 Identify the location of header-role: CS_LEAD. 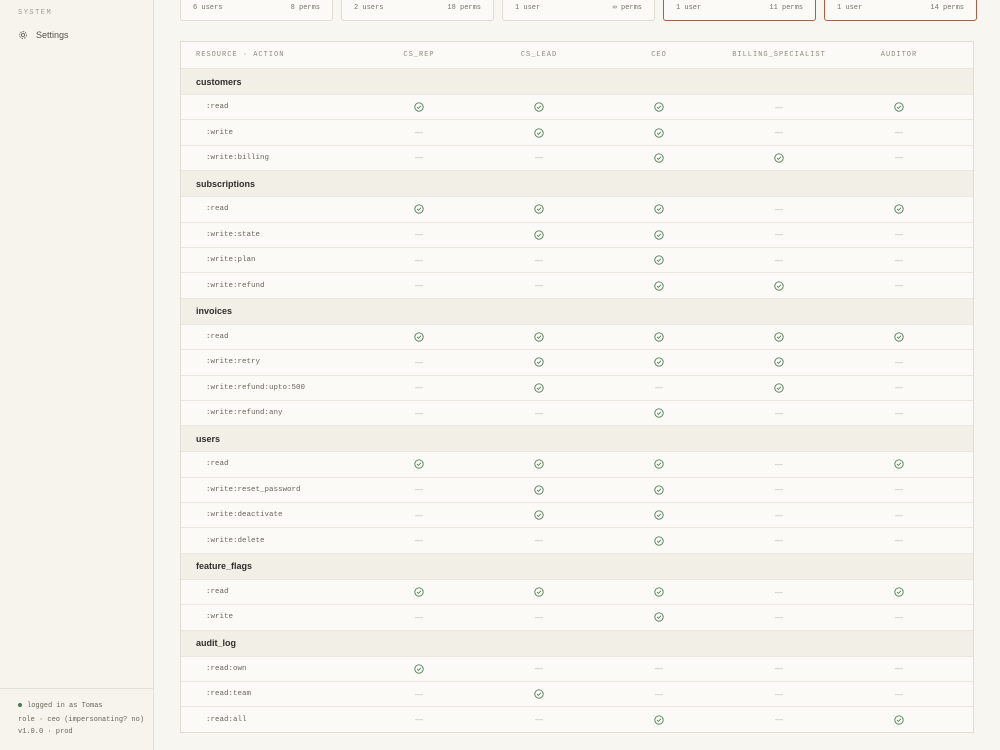
(539, 55).